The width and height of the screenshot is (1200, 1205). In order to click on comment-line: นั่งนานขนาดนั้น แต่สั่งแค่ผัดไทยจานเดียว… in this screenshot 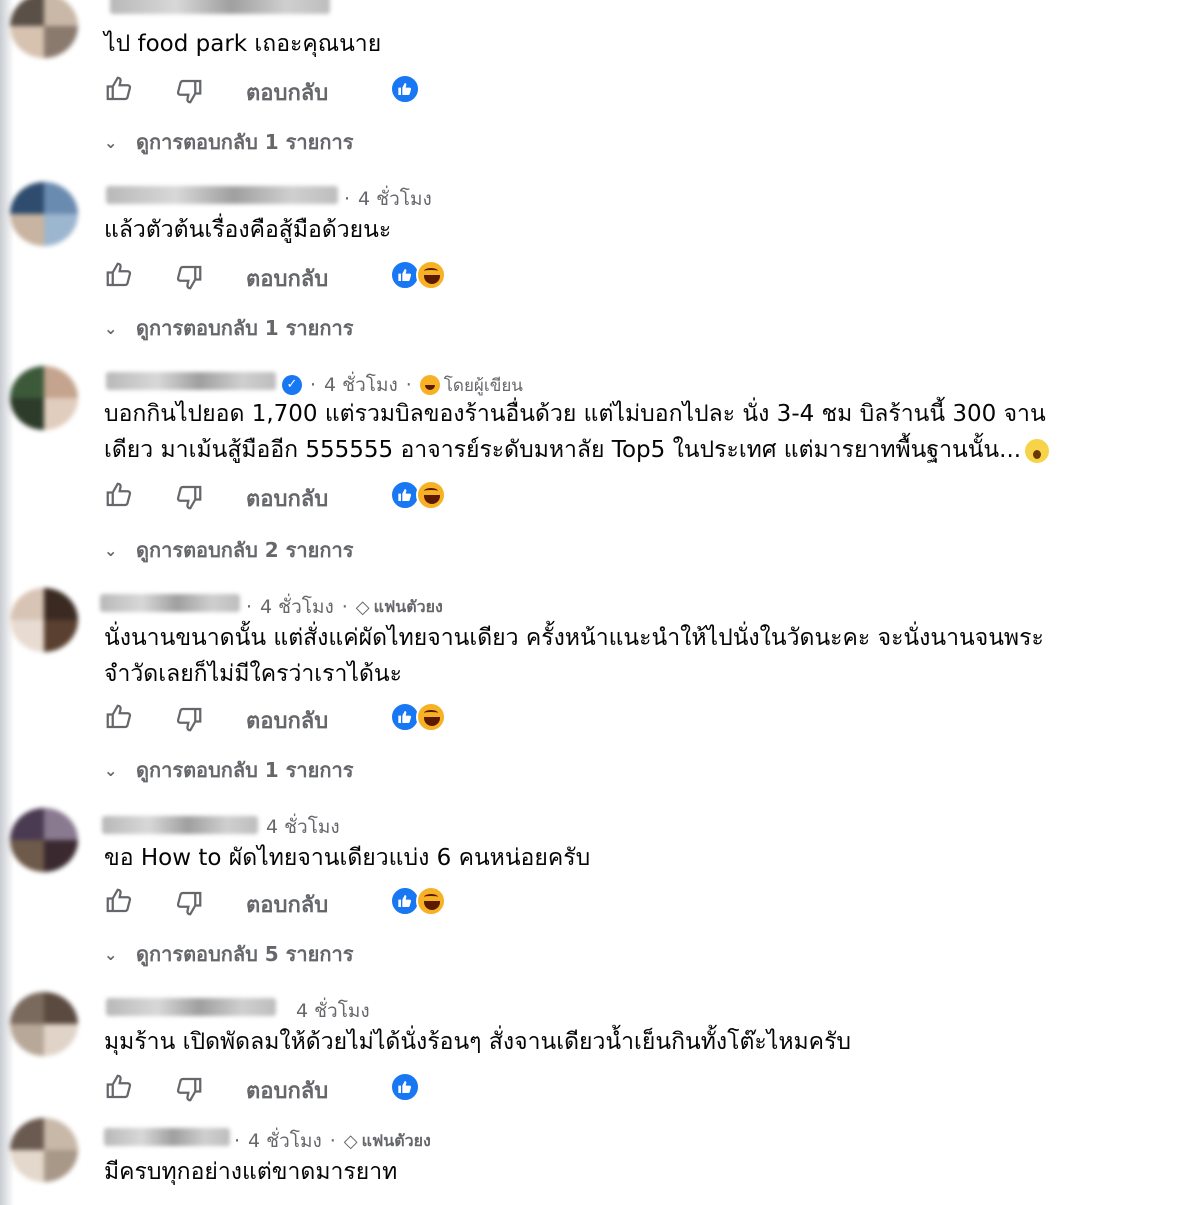, I will do `click(574, 638)`.